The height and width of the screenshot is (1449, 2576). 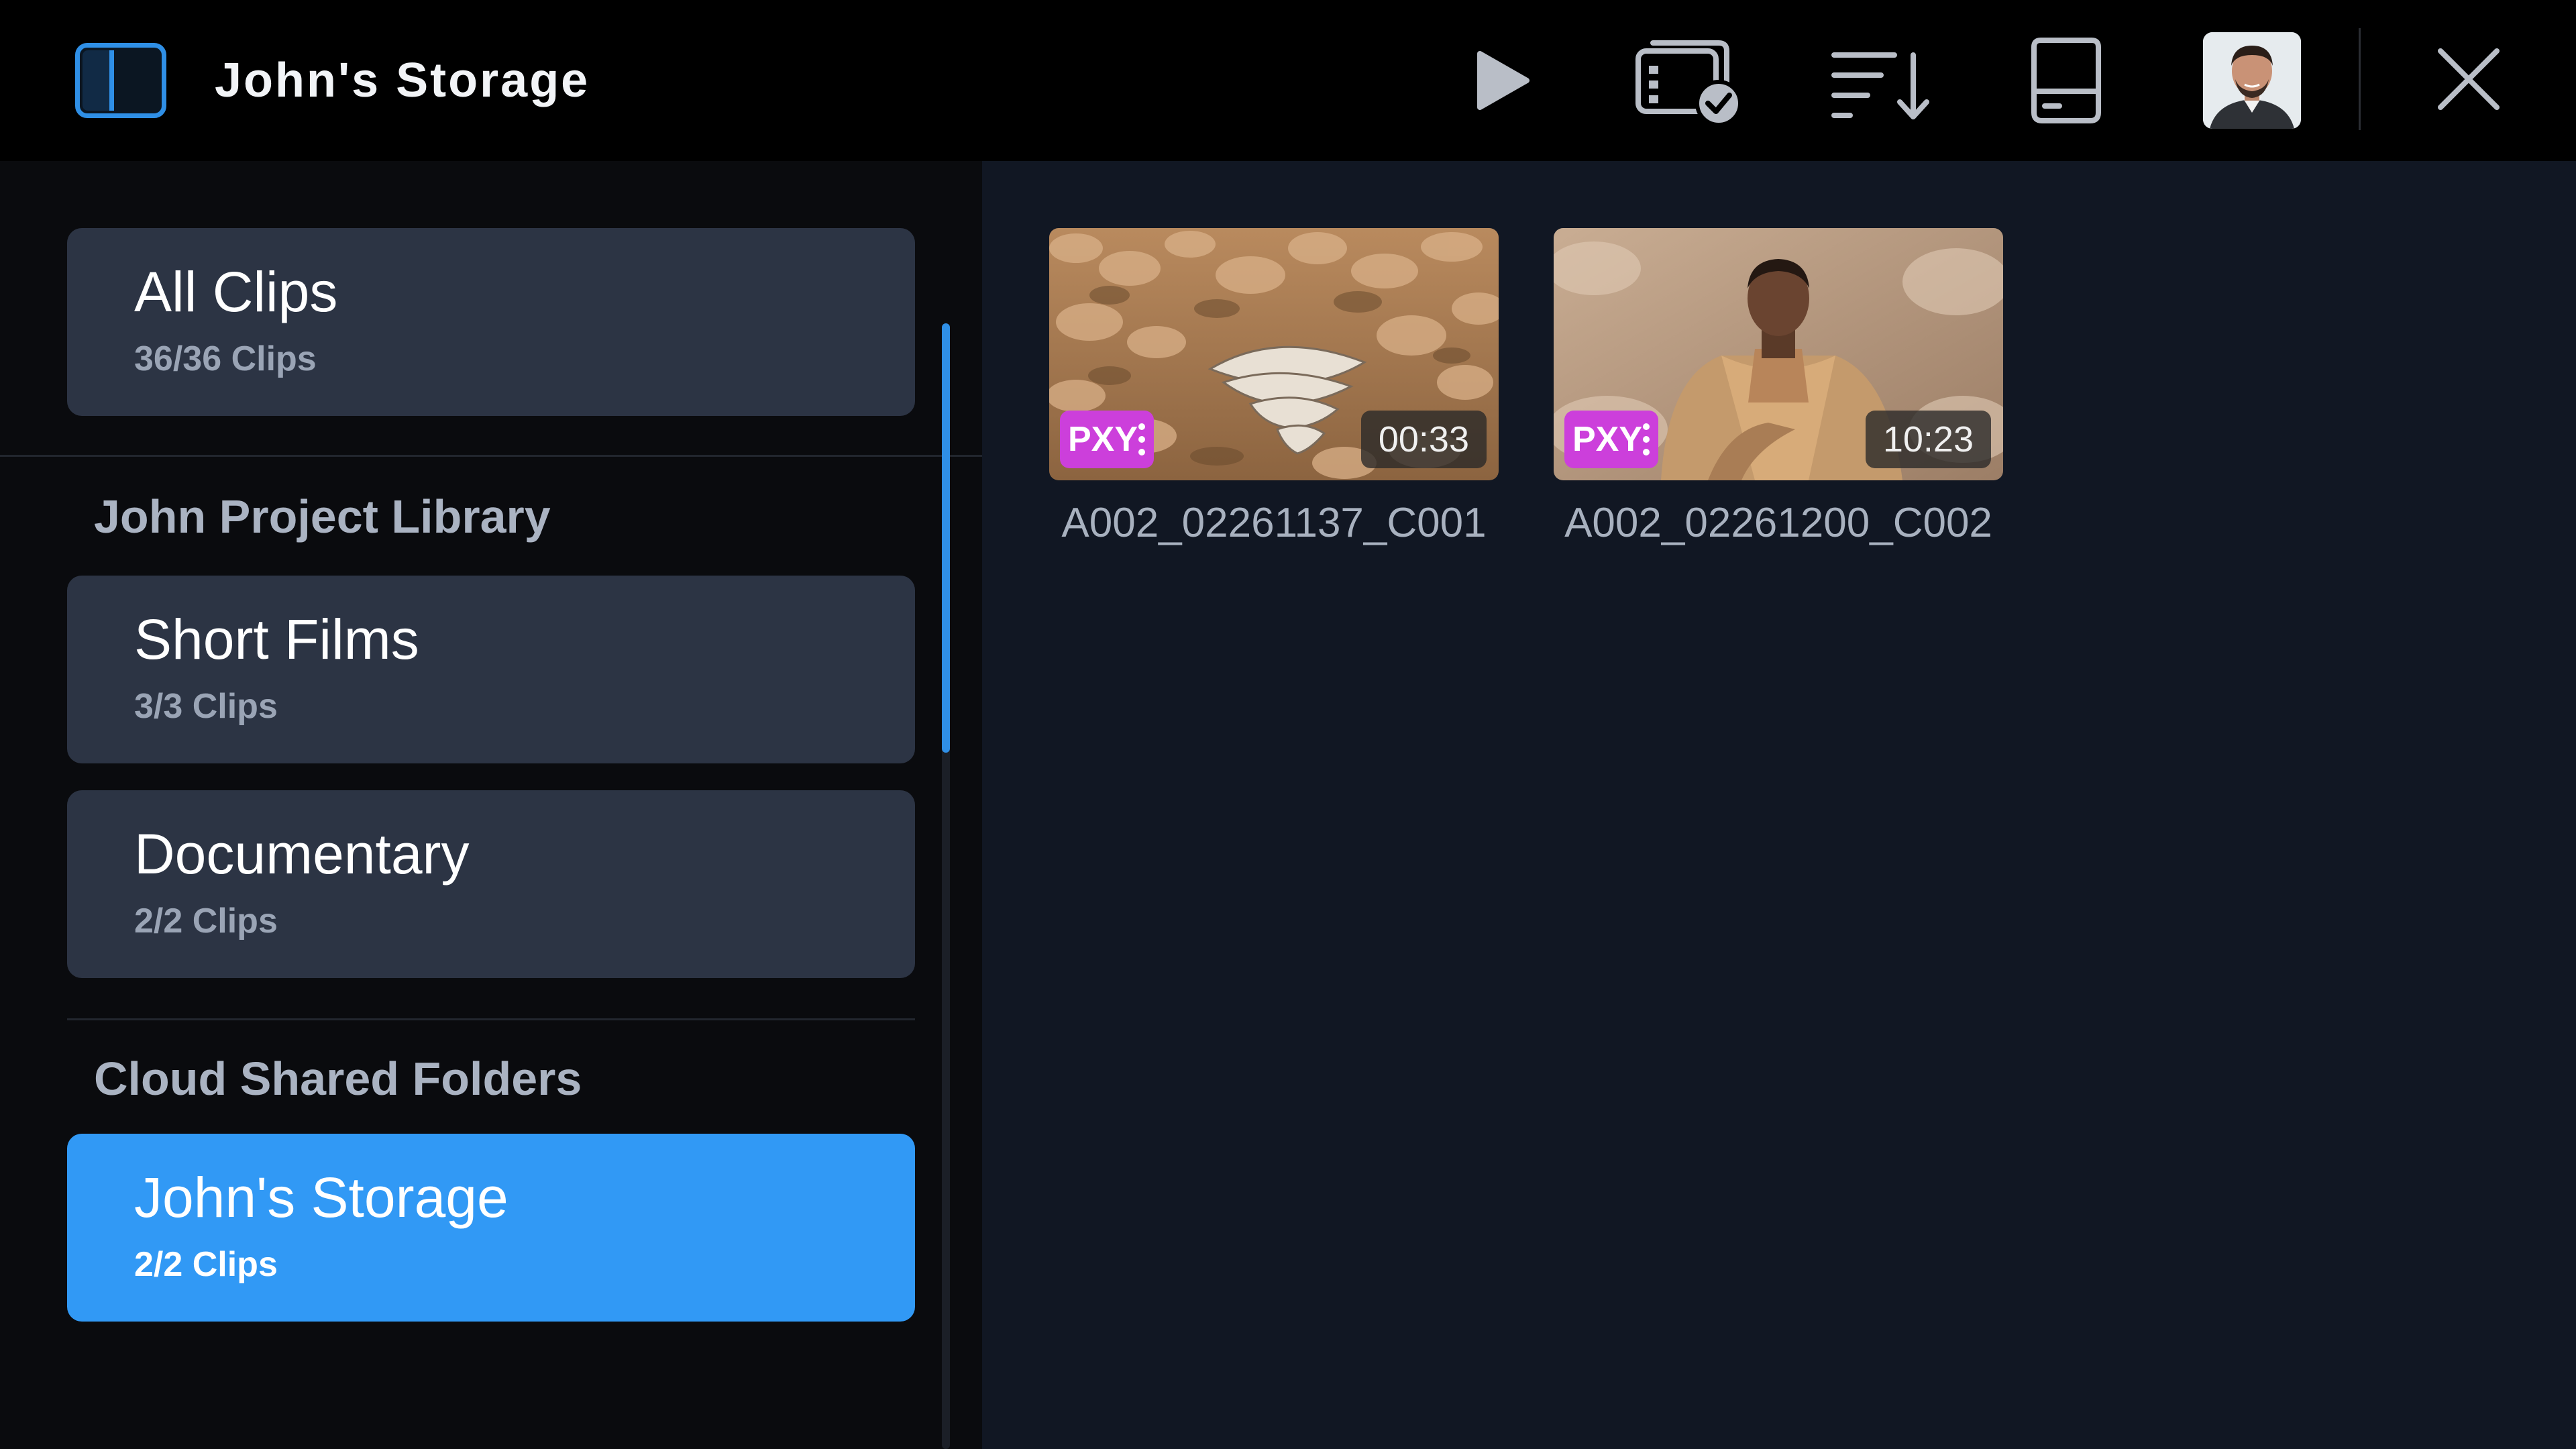 I want to click on sidebar-item-title: John's Storage, so click(x=321, y=1197).